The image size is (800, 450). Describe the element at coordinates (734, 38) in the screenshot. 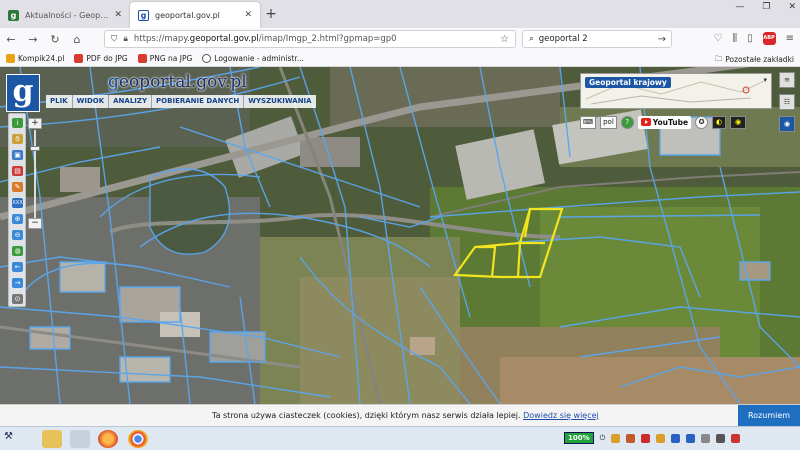

I see `library-icon: ⫼` at that location.